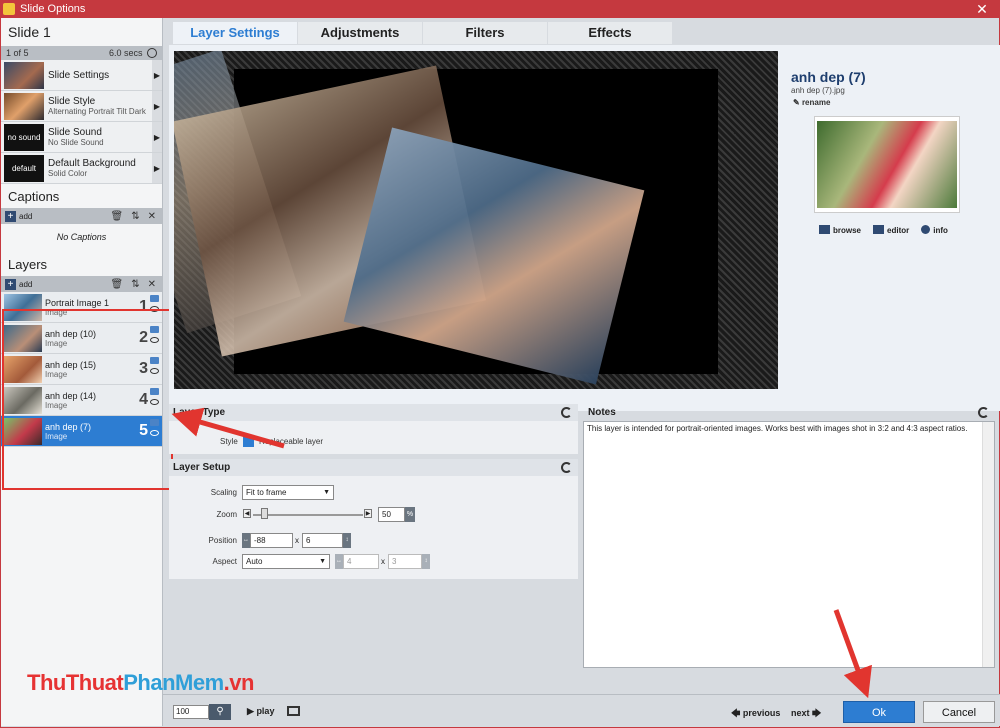 This screenshot has width=1000, height=728. I want to click on arrow-left-icon: 🡄, so click(736, 713).